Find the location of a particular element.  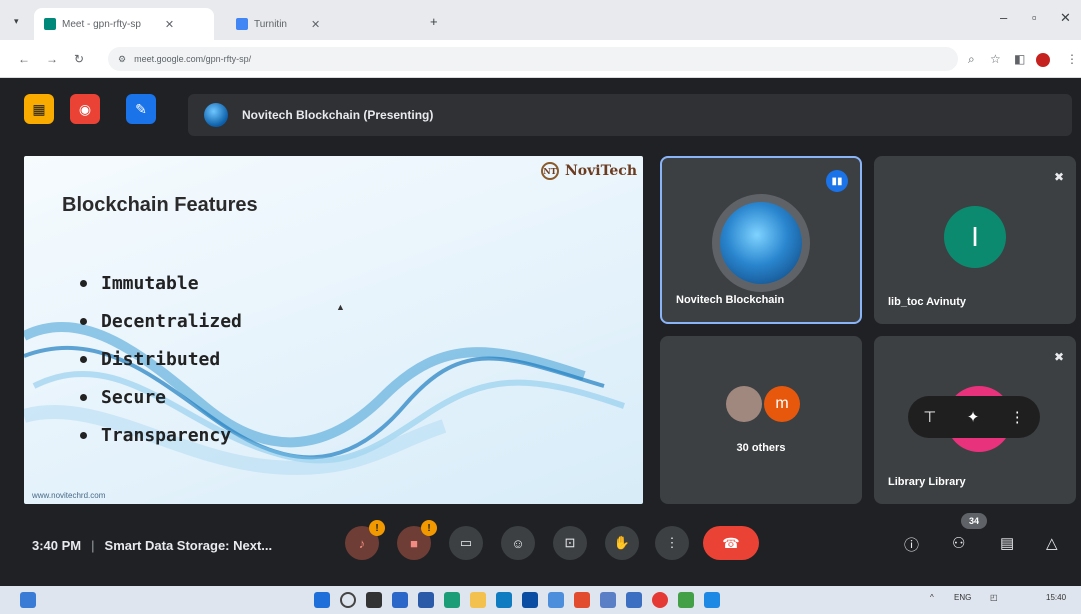

minimize-icon: – is located at coordinates (1003, 17).